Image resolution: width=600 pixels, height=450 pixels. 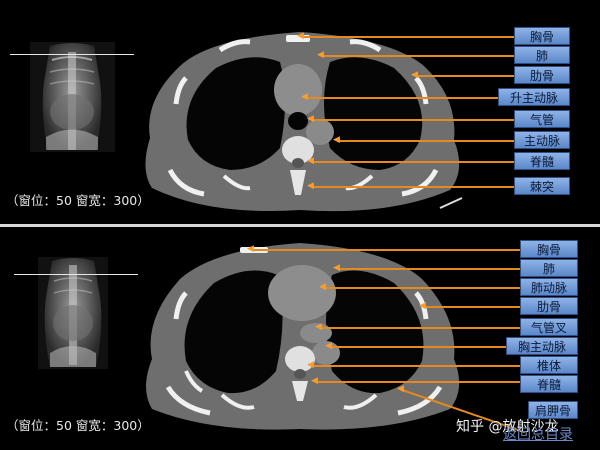 What do you see at coordinates (402, 98) in the screenshot?
I see `leader-asc-aorta-top` at bounding box center [402, 98].